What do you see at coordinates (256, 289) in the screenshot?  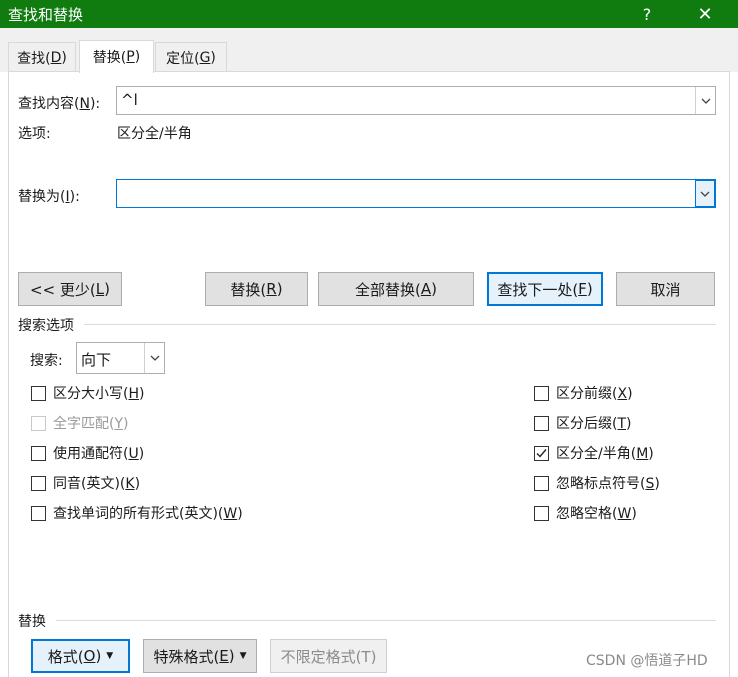 I see `replace-button: 替换(R)` at bounding box center [256, 289].